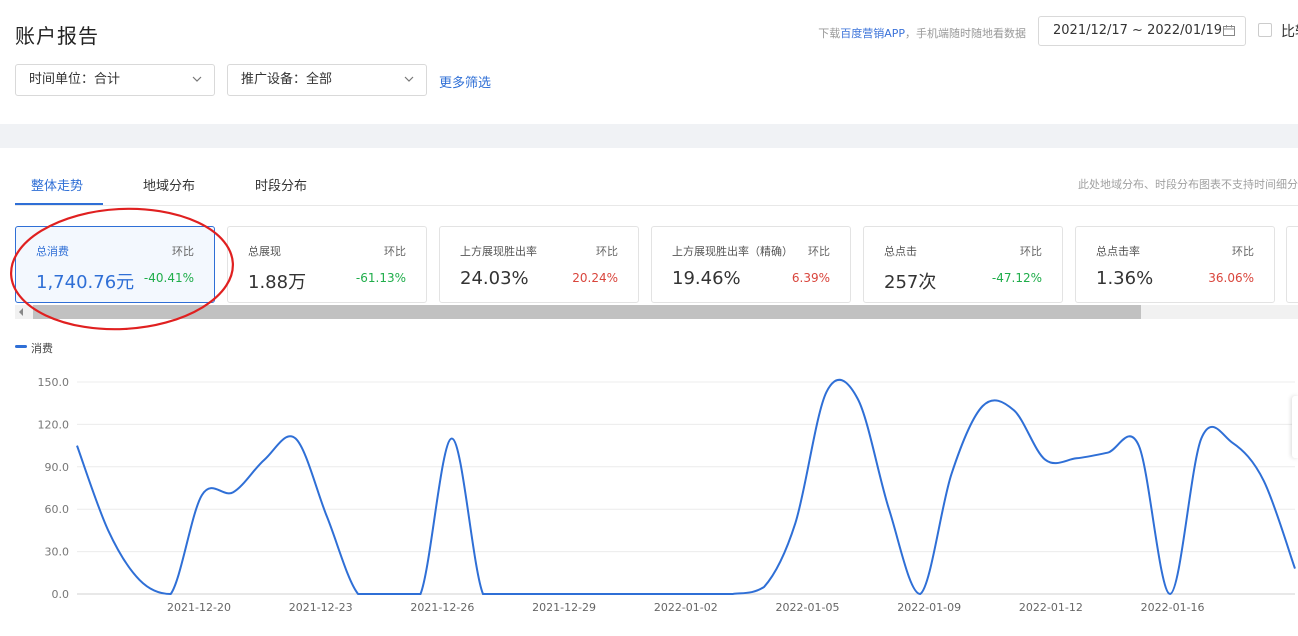 The width and height of the screenshot is (1298, 636). Describe the element at coordinates (1229, 30) in the screenshot. I see `calendar-icon` at that location.